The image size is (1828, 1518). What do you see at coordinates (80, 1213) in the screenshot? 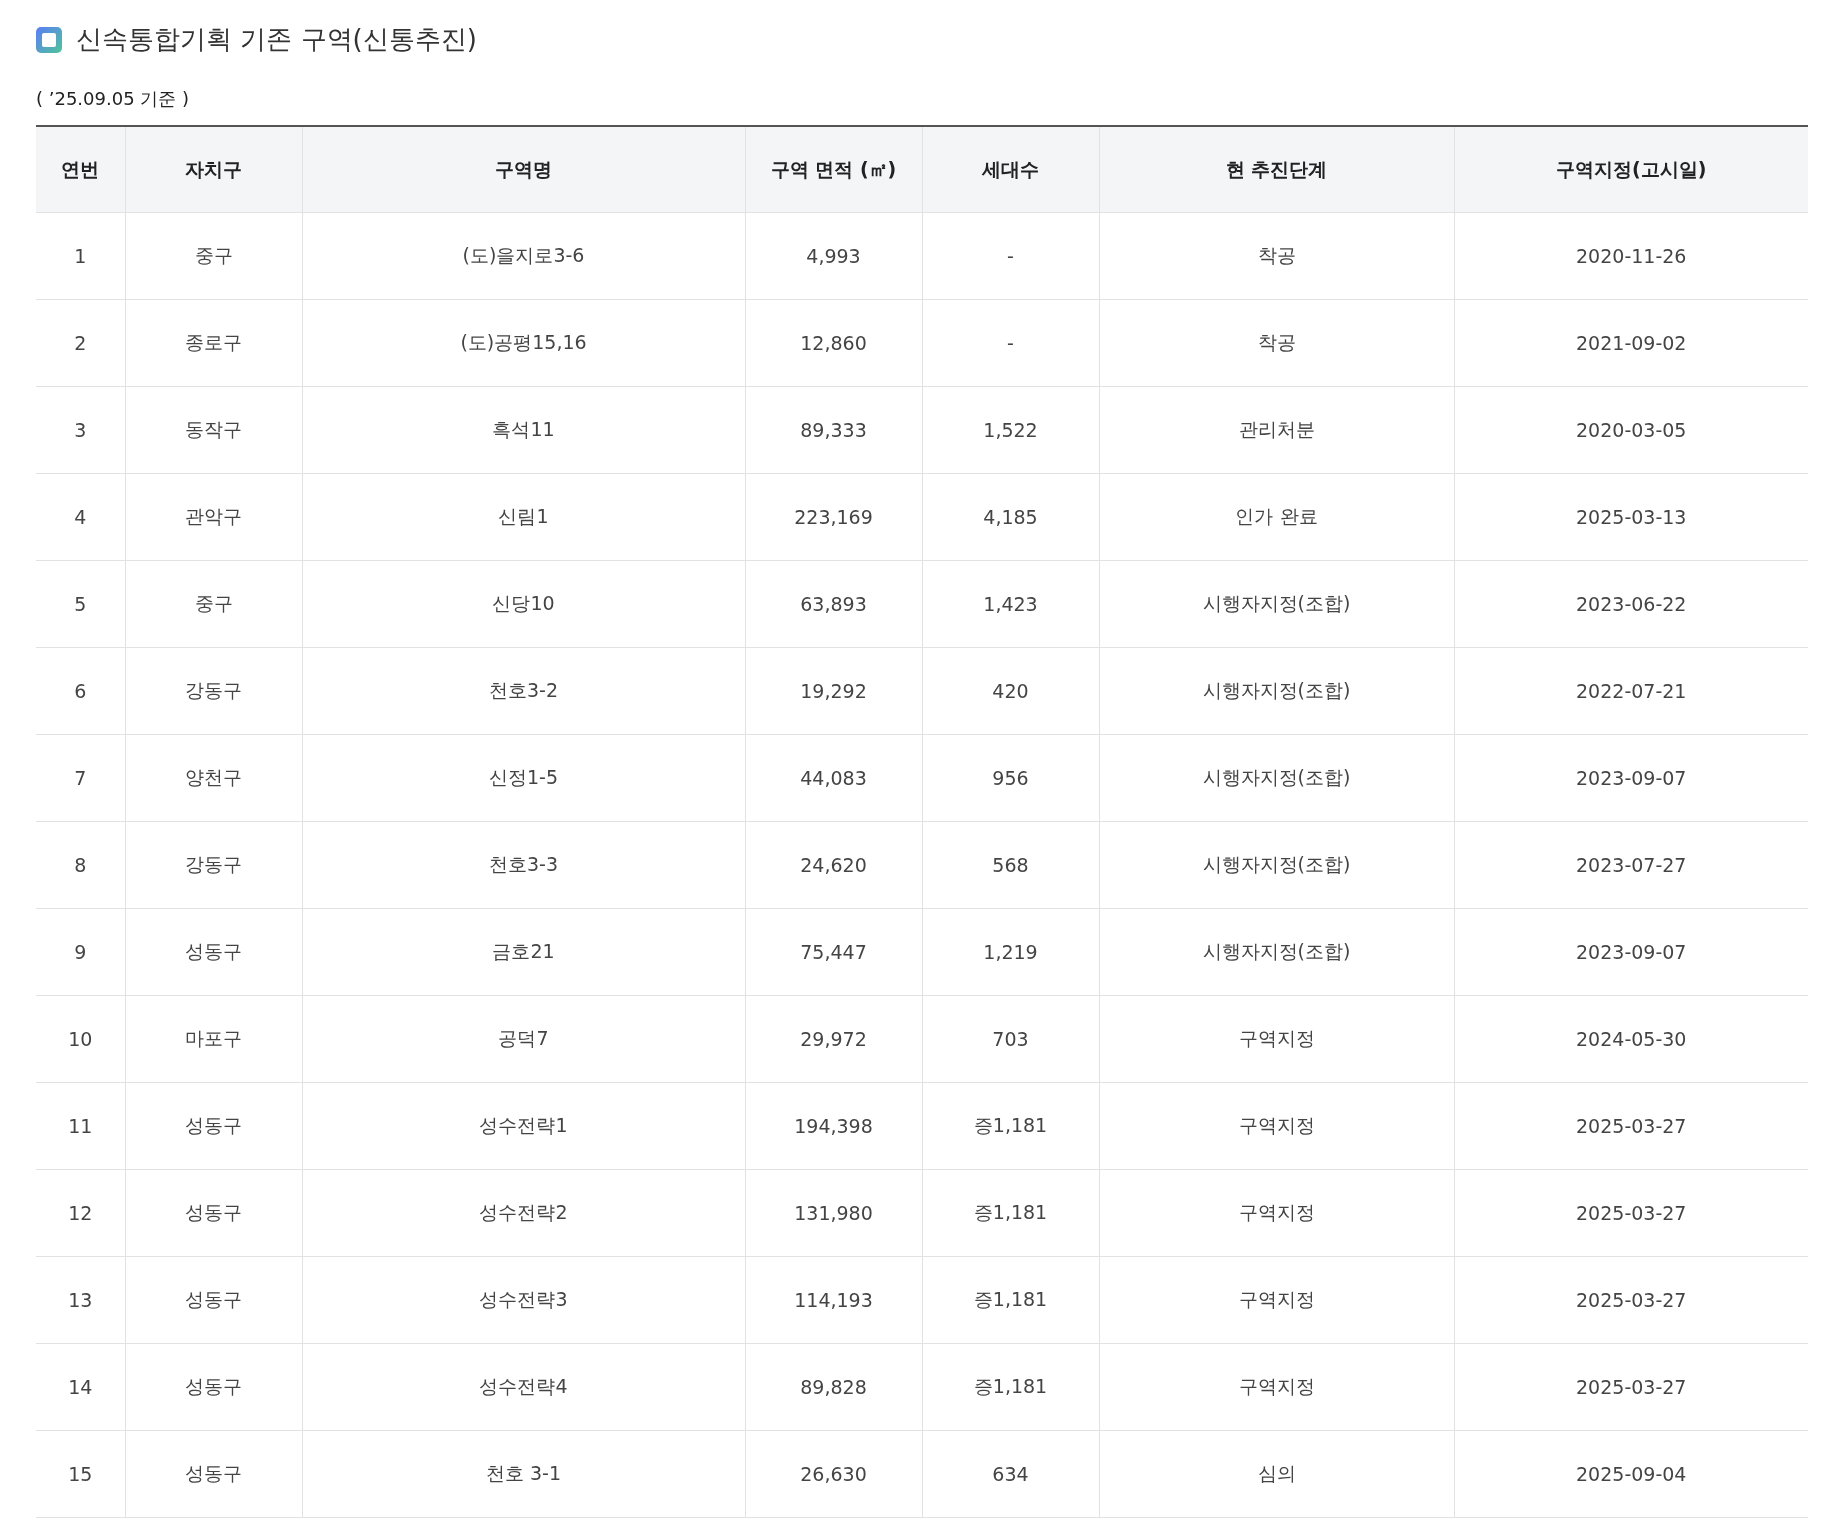
I see `table-cell: 12` at bounding box center [80, 1213].